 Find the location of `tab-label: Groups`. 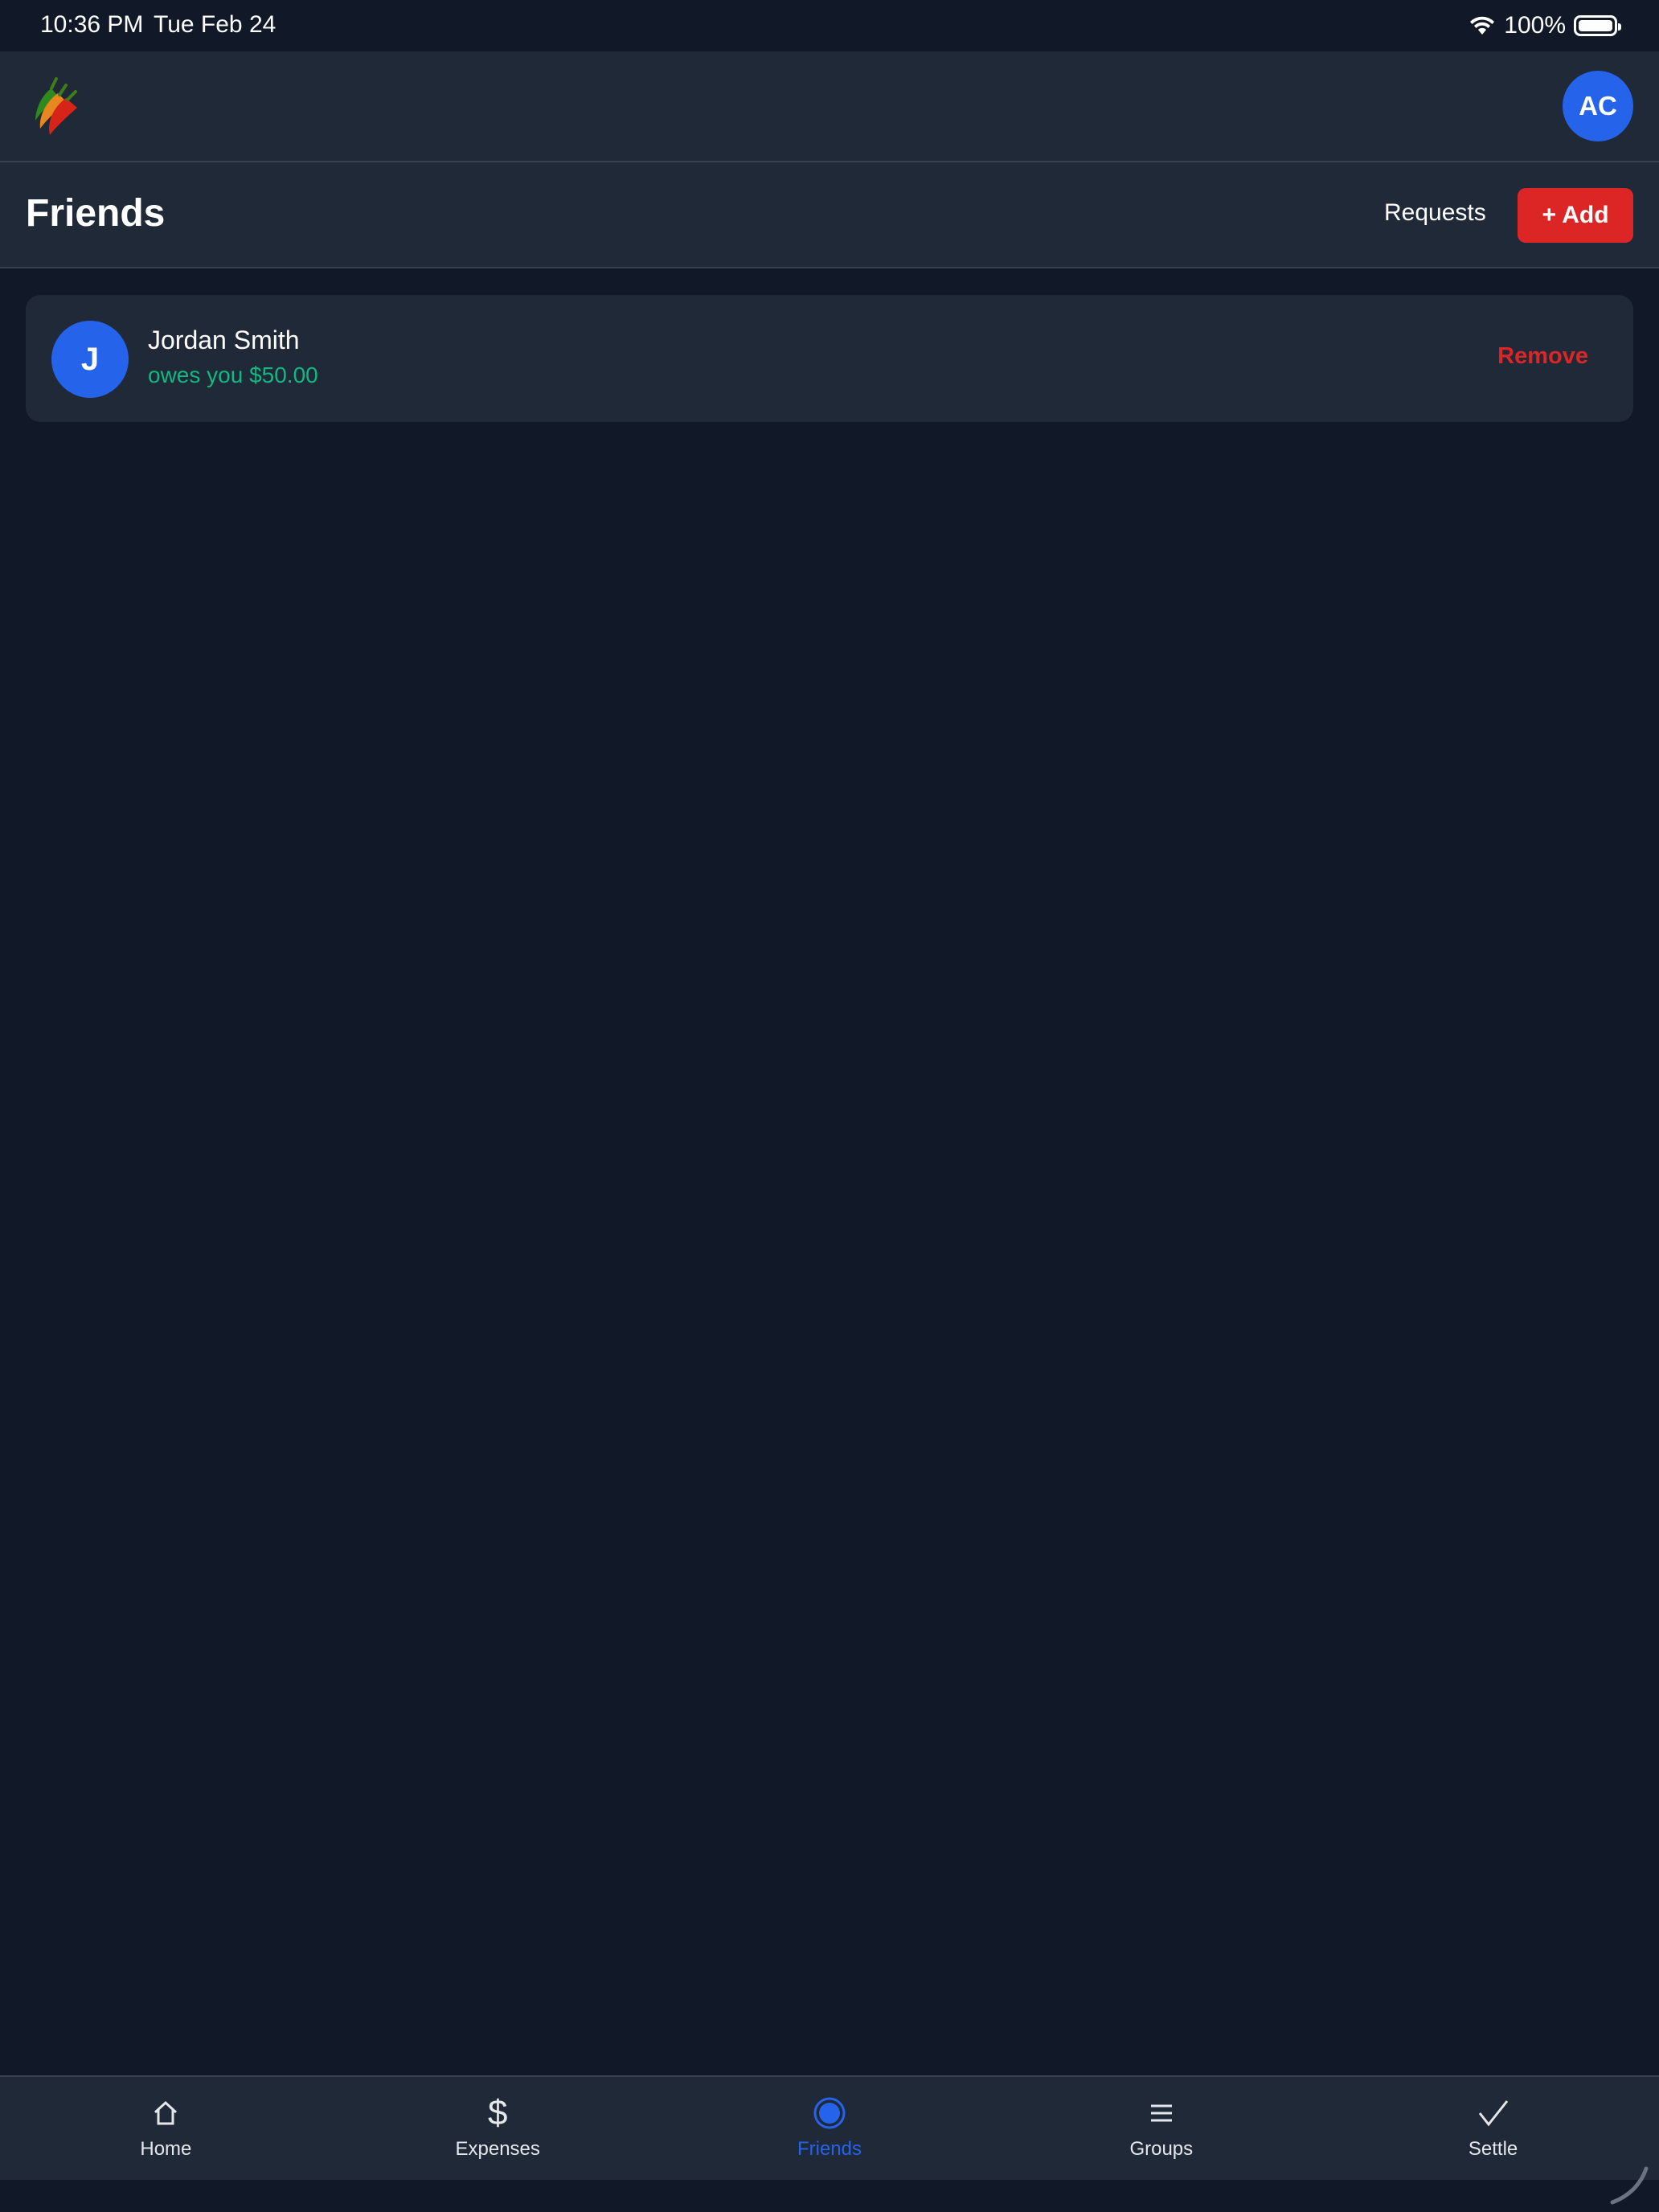

tab-label: Groups is located at coordinates (1161, 2149).